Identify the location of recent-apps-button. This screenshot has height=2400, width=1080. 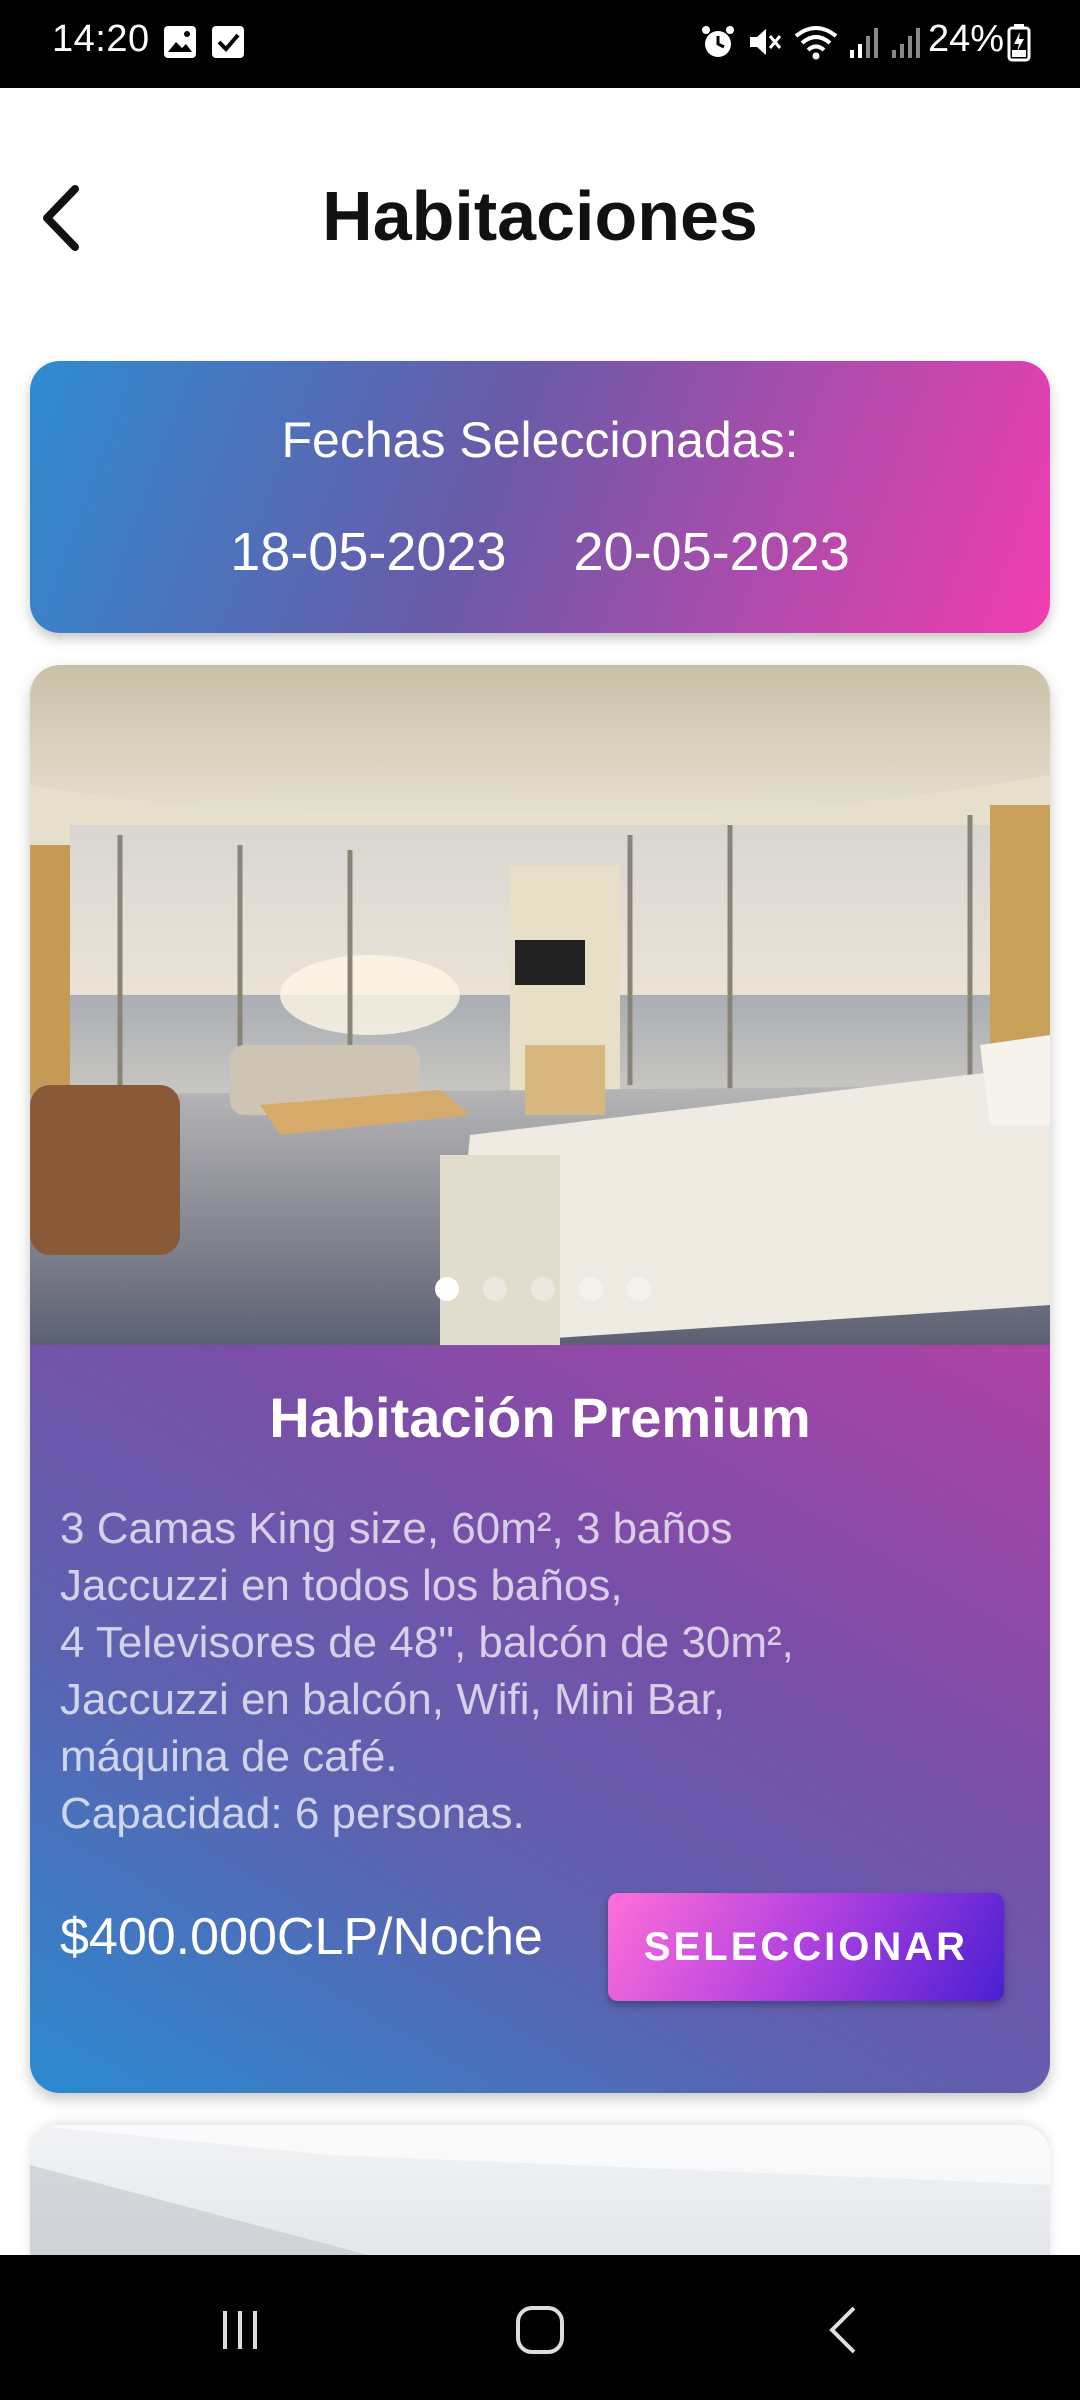
(240, 2330).